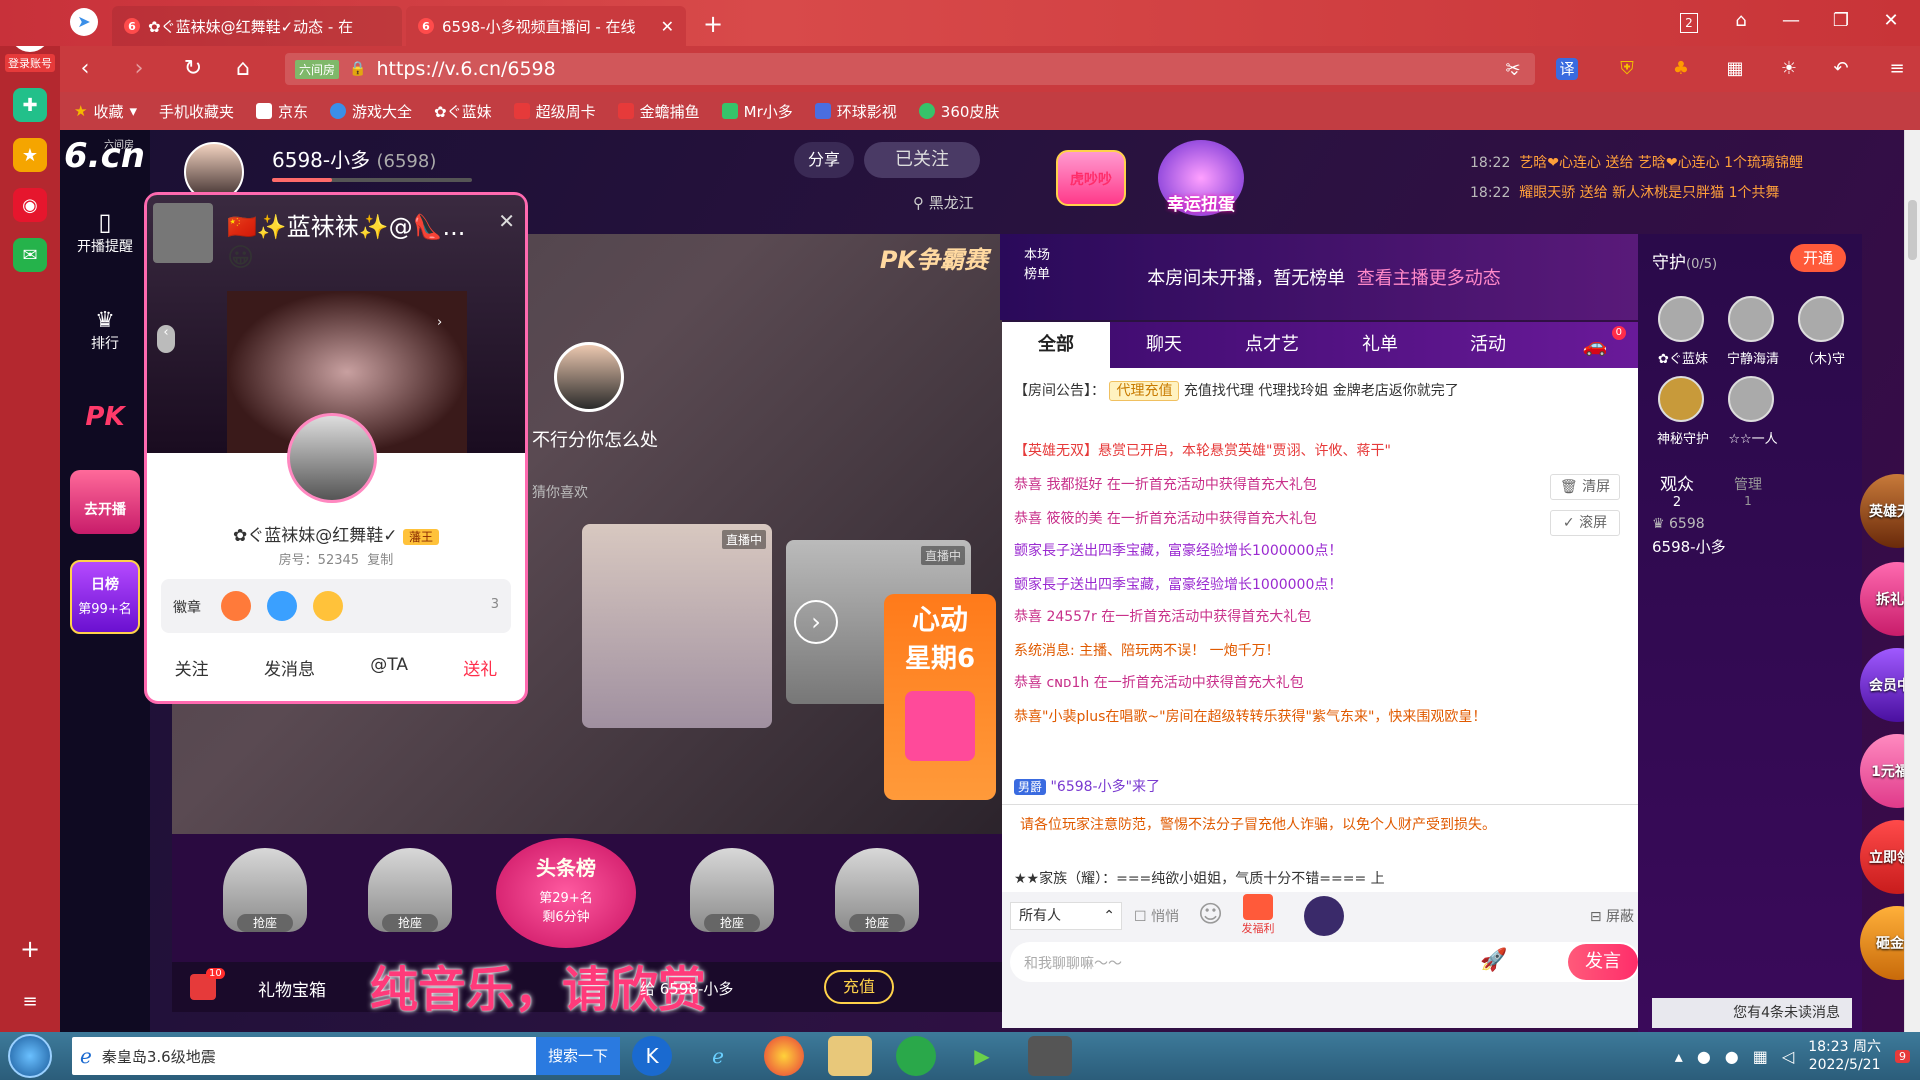  What do you see at coordinates (30, 205) in the screenshot?
I see `sidebar-weibo-icon: ◉` at bounding box center [30, 205].